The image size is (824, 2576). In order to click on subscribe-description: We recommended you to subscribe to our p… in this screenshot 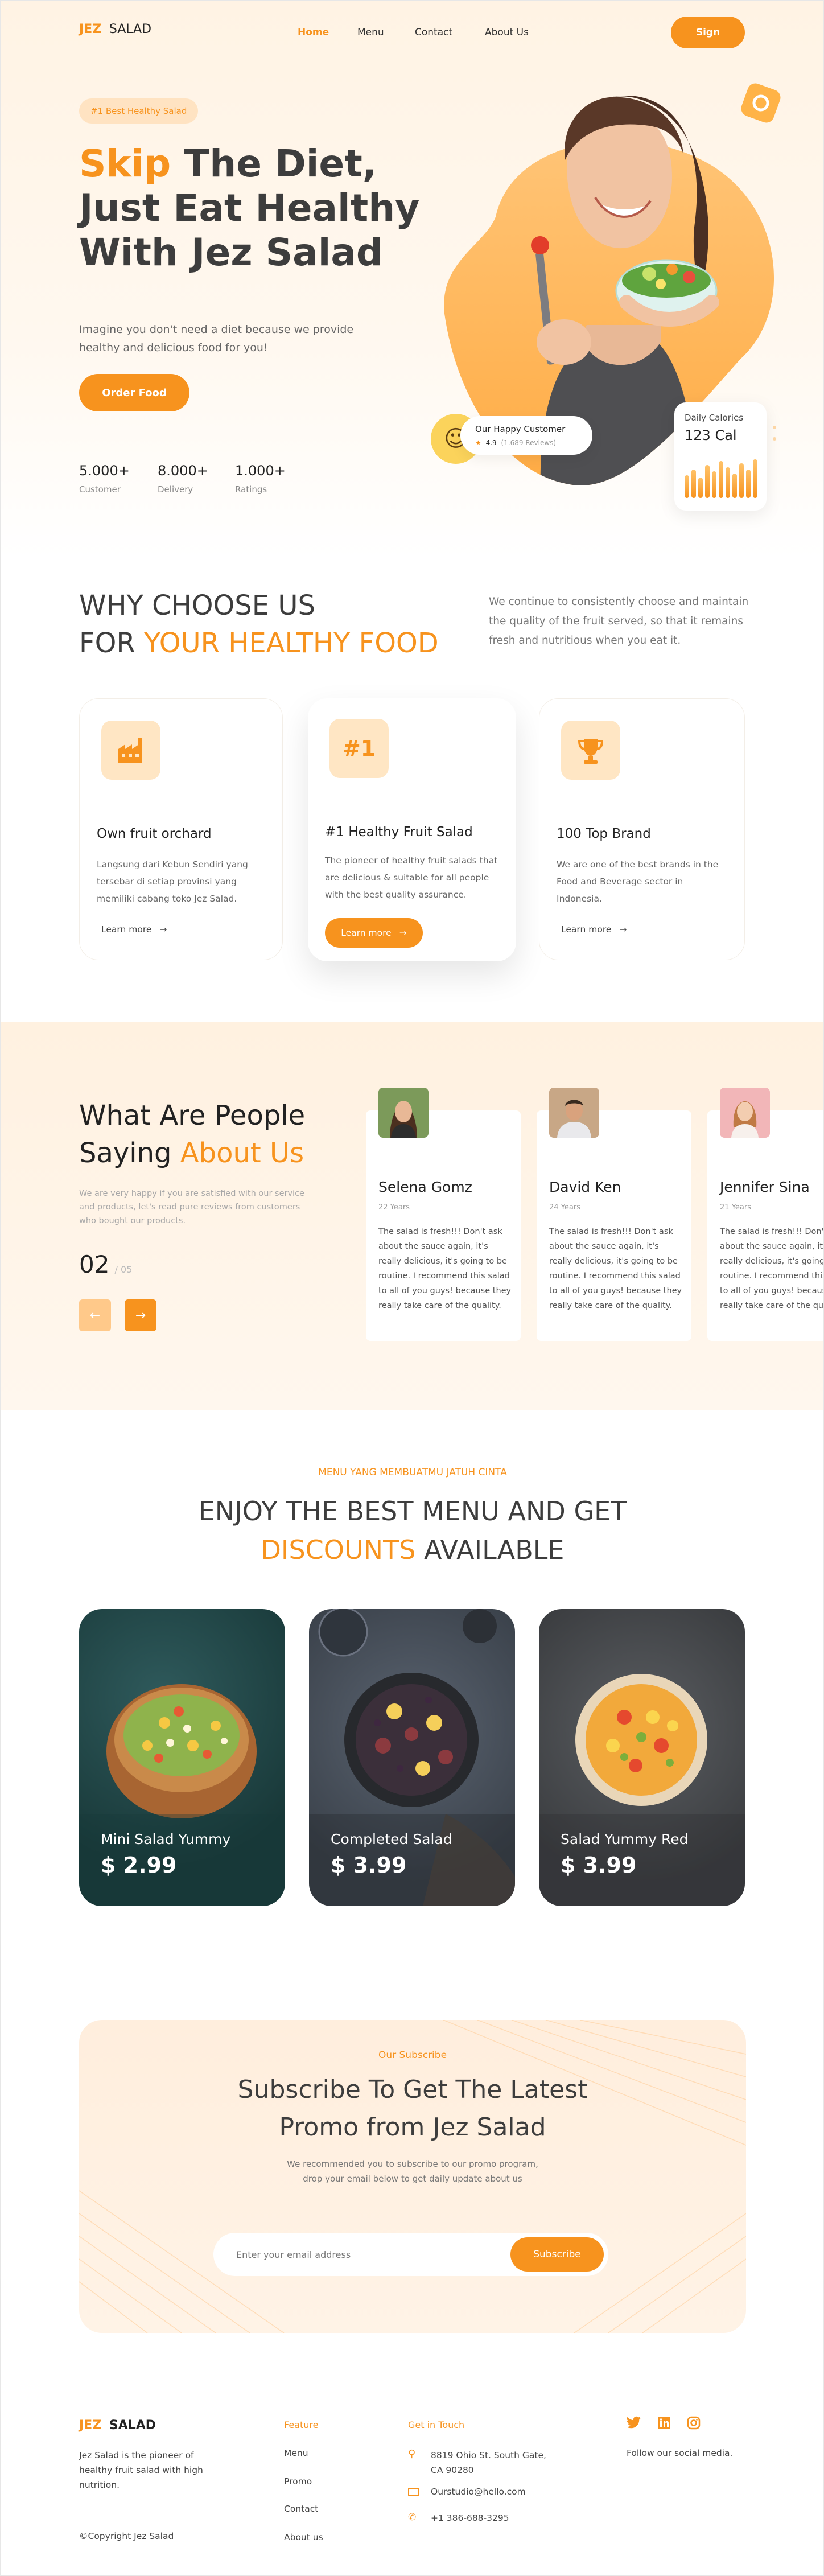, I will do `click(412, 2172)`.